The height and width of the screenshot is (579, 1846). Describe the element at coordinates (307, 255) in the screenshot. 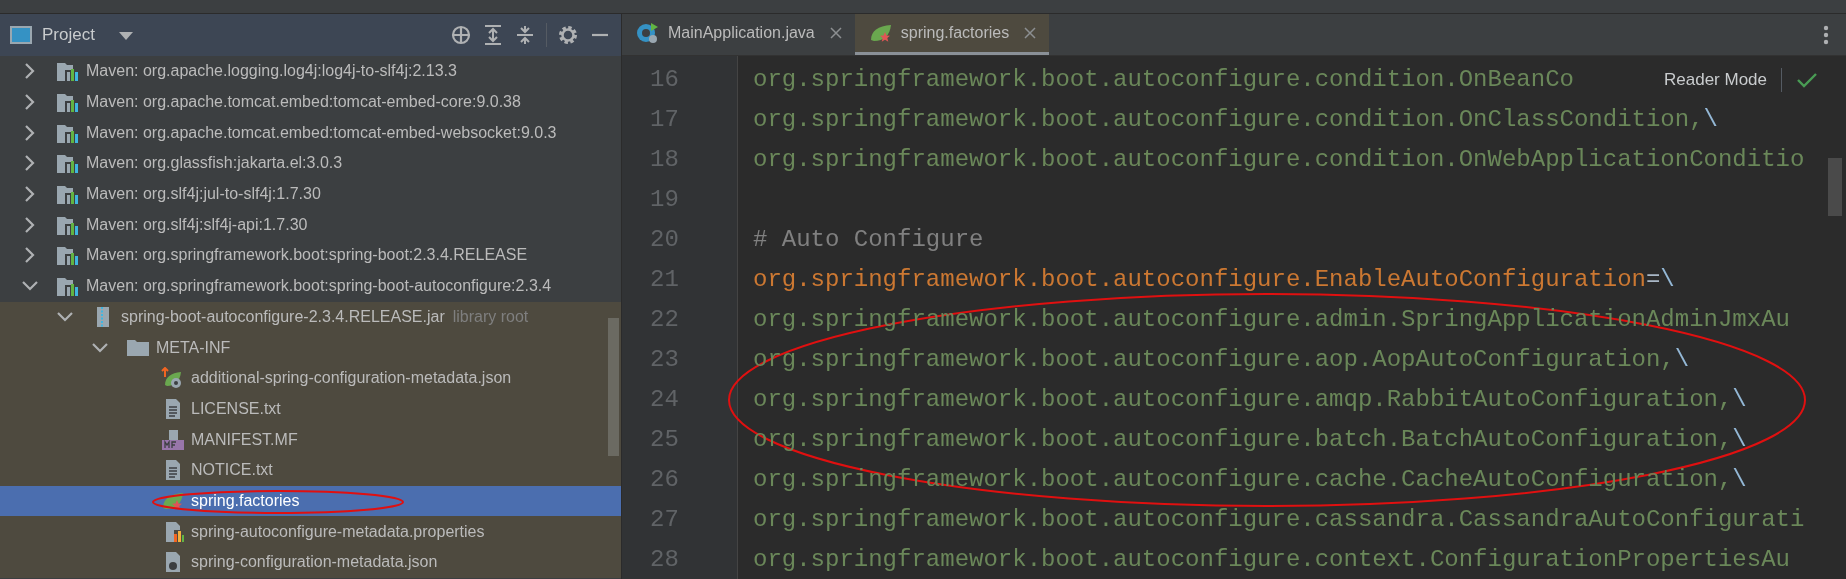

I see `tree-item-label: Maven: org.springframework.boot:spring-boot:2.3.4.RELEASE` at that location.